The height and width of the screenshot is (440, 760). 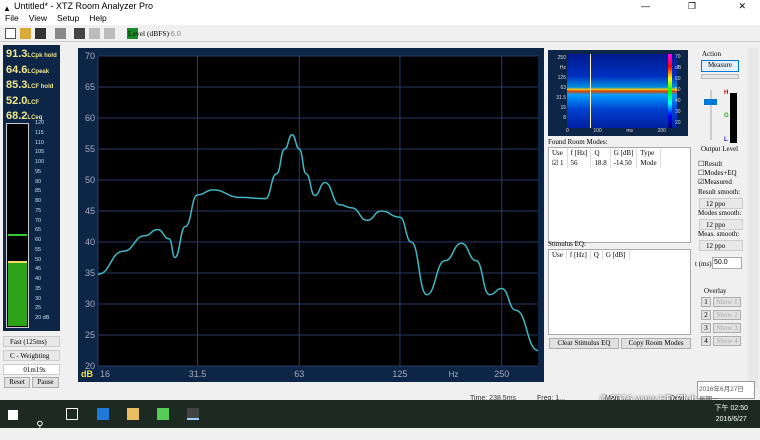 What do you see at coordinates (163, 414) in the screenshot?
I see `wechat-icon` at bounding box center [163, 414].